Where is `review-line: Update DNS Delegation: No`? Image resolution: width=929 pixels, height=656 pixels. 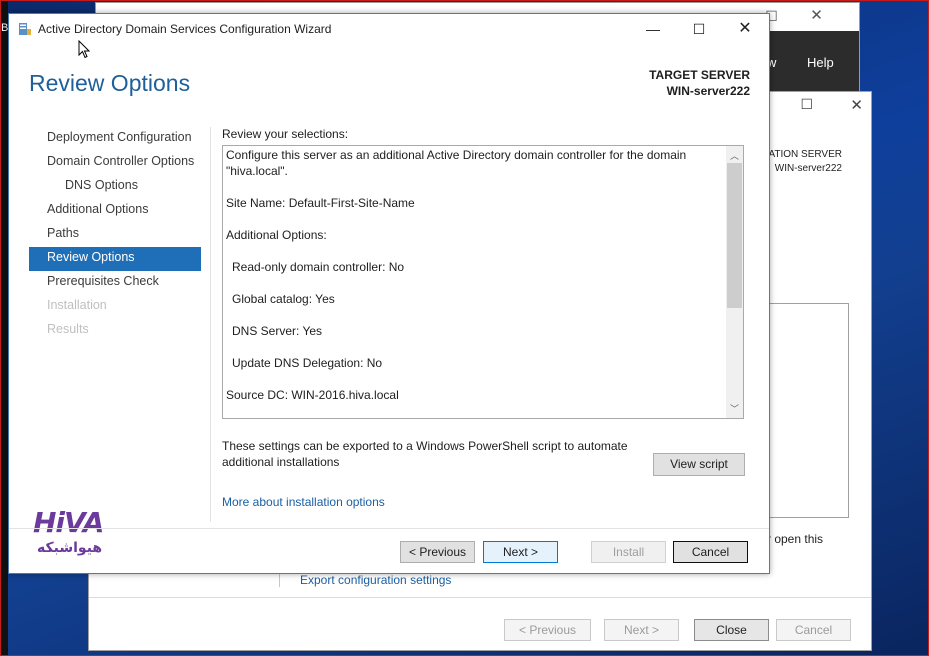
review-line: Update DNS Delegation: No is located at coordinates (307, 363).